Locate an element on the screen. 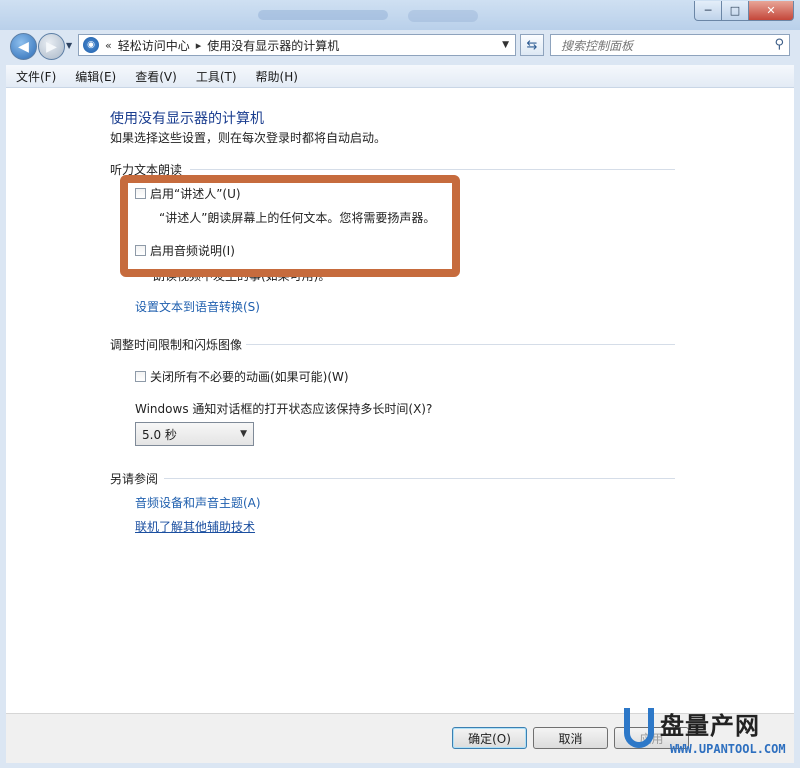 The height and width of the screenshot is (768, 800). section-heading-timing: 调整时间限制和闪烁图像 is located at coordinates (176, 345).